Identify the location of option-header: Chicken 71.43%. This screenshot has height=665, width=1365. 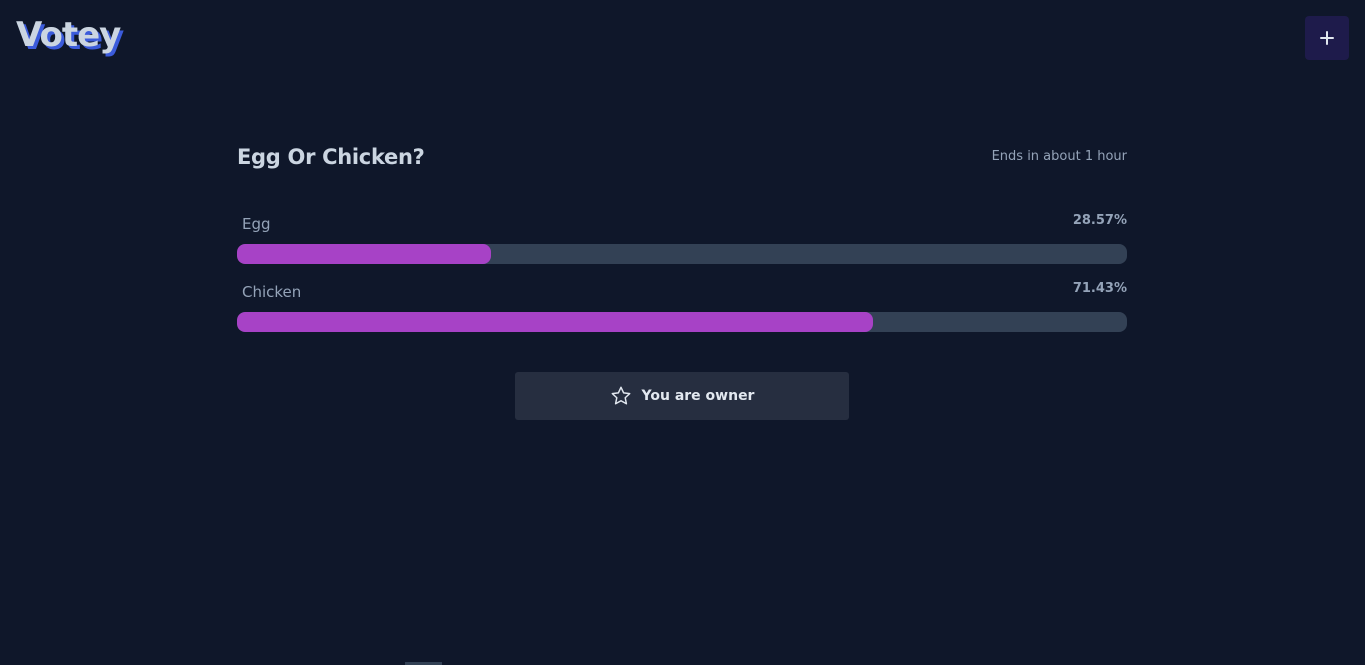
(682, 295).